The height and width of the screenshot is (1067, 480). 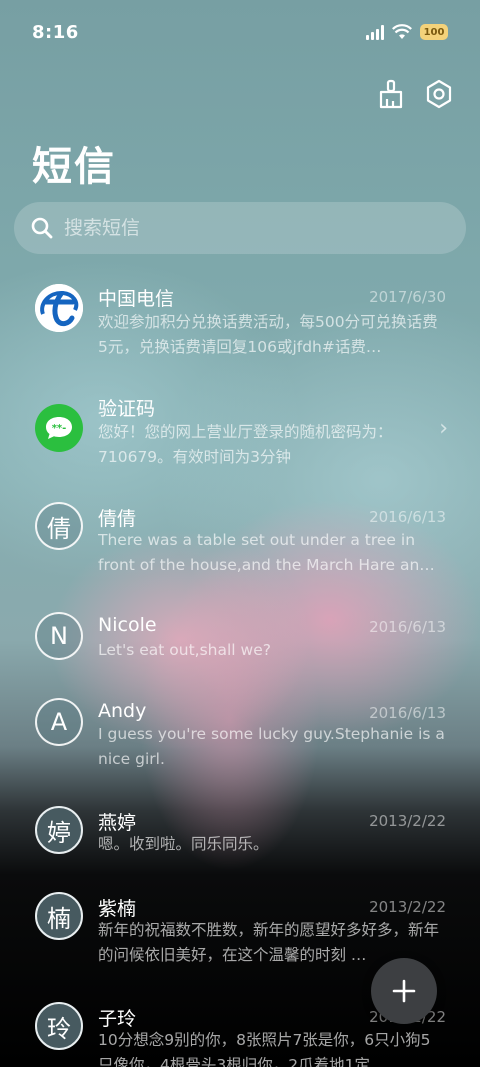 What do you see at coordinates (375, 32) in the screenshot?
I see `cellular-signal-icon` at bounding box center [375, 32].